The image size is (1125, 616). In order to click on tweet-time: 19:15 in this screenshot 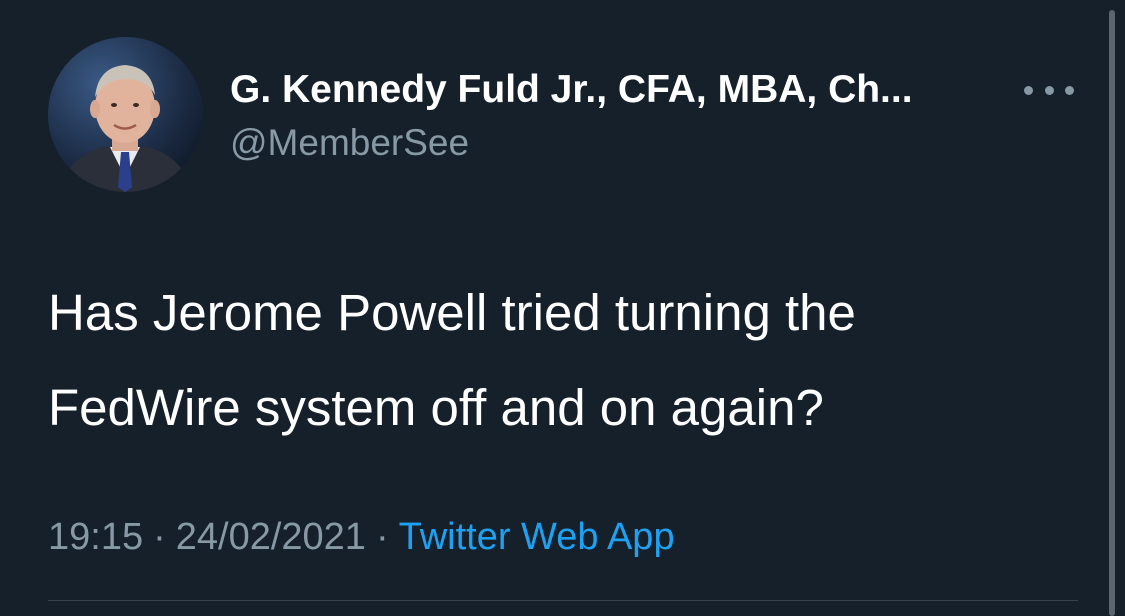, I will do `click(95, 537)`.